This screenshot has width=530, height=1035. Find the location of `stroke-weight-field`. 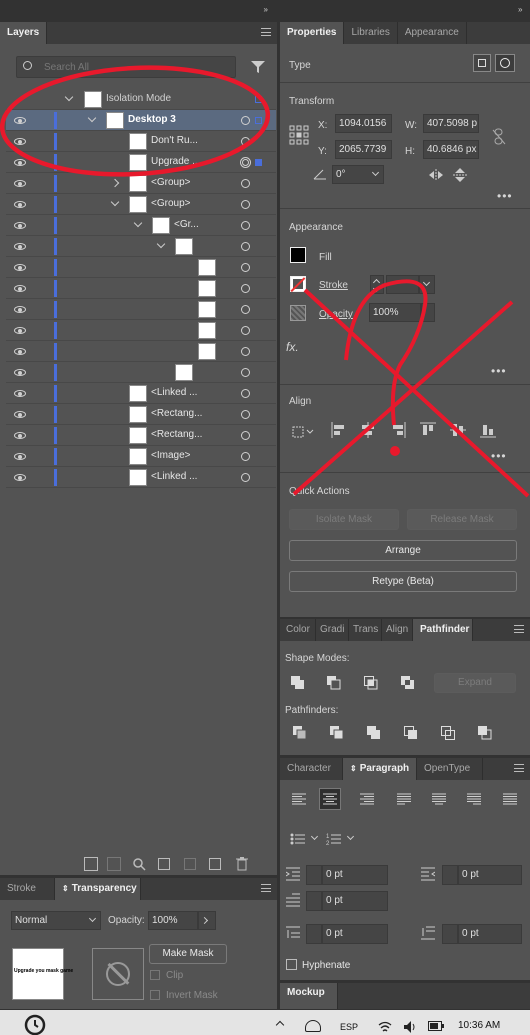

stroke-weight-field is located at coordinates (402, 284).